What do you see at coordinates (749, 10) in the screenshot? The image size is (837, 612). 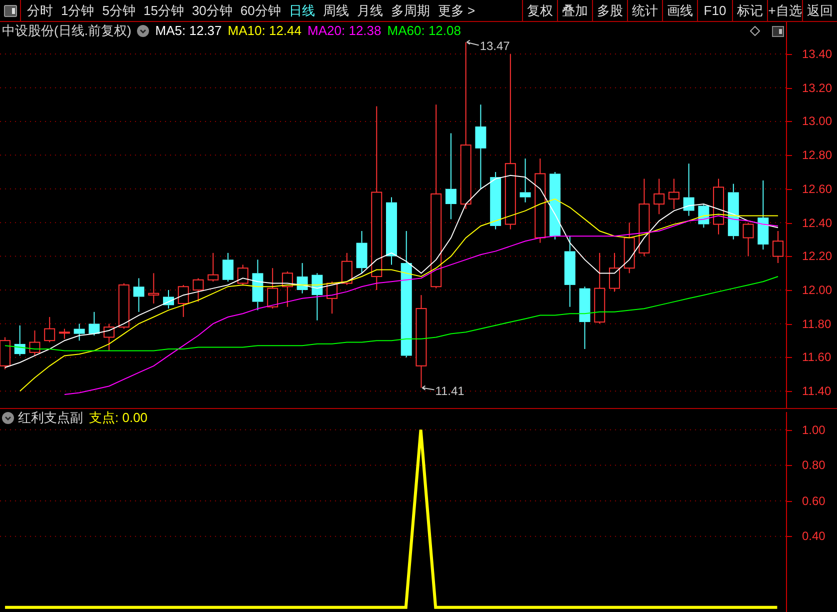 I see `toolbar-button: 标记` at bounding box center [749, 10].